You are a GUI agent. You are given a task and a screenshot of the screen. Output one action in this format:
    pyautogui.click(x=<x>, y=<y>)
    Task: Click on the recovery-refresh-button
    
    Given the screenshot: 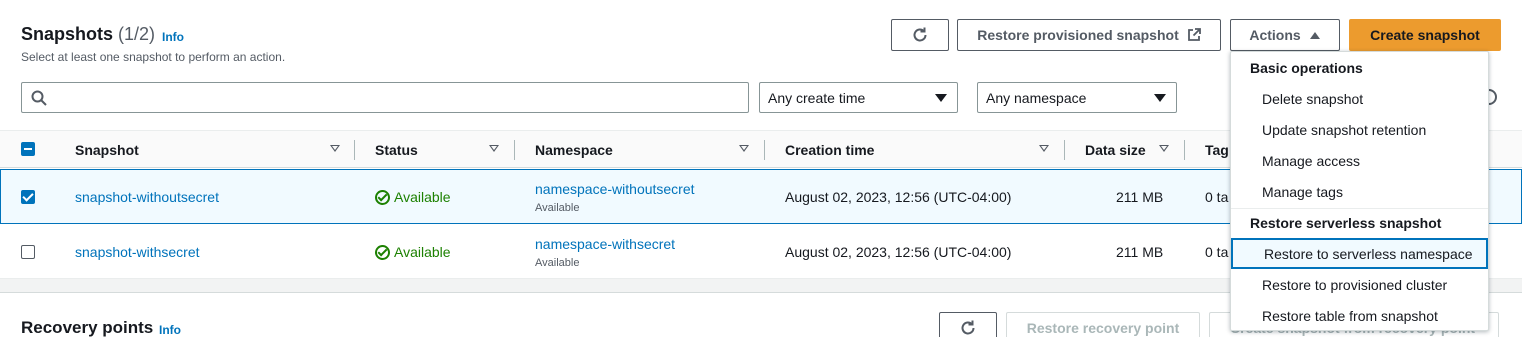 What is the action you would take?
    pyautogui.click(x=968, y=324)
    